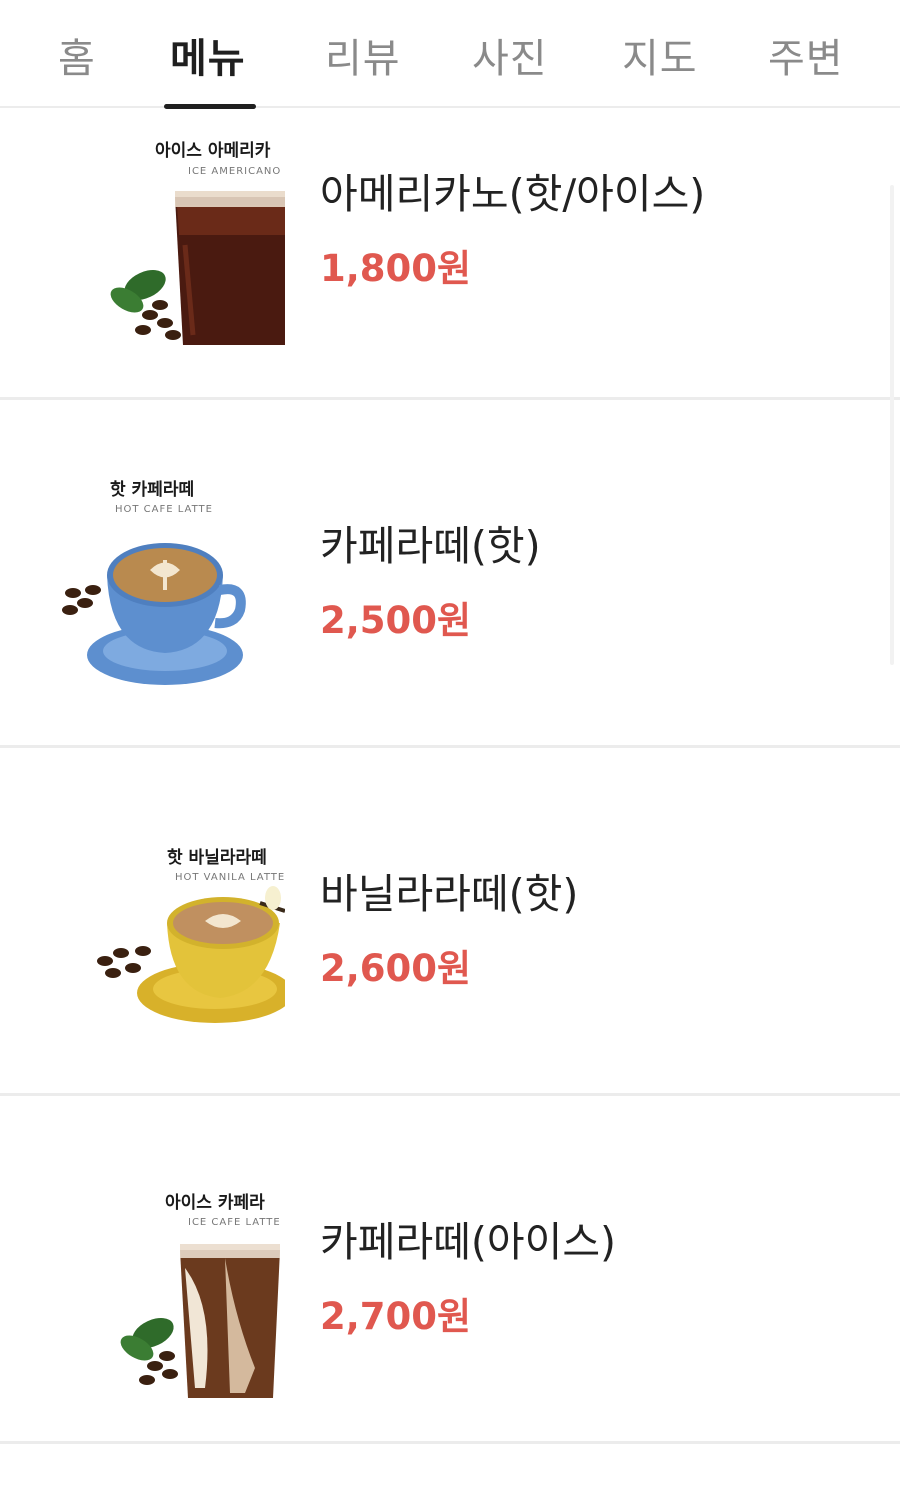  What do you see at coordinates (210, 106) in the screenshot?
I see `active-tab-indicator` at bounding box center [210, 106].